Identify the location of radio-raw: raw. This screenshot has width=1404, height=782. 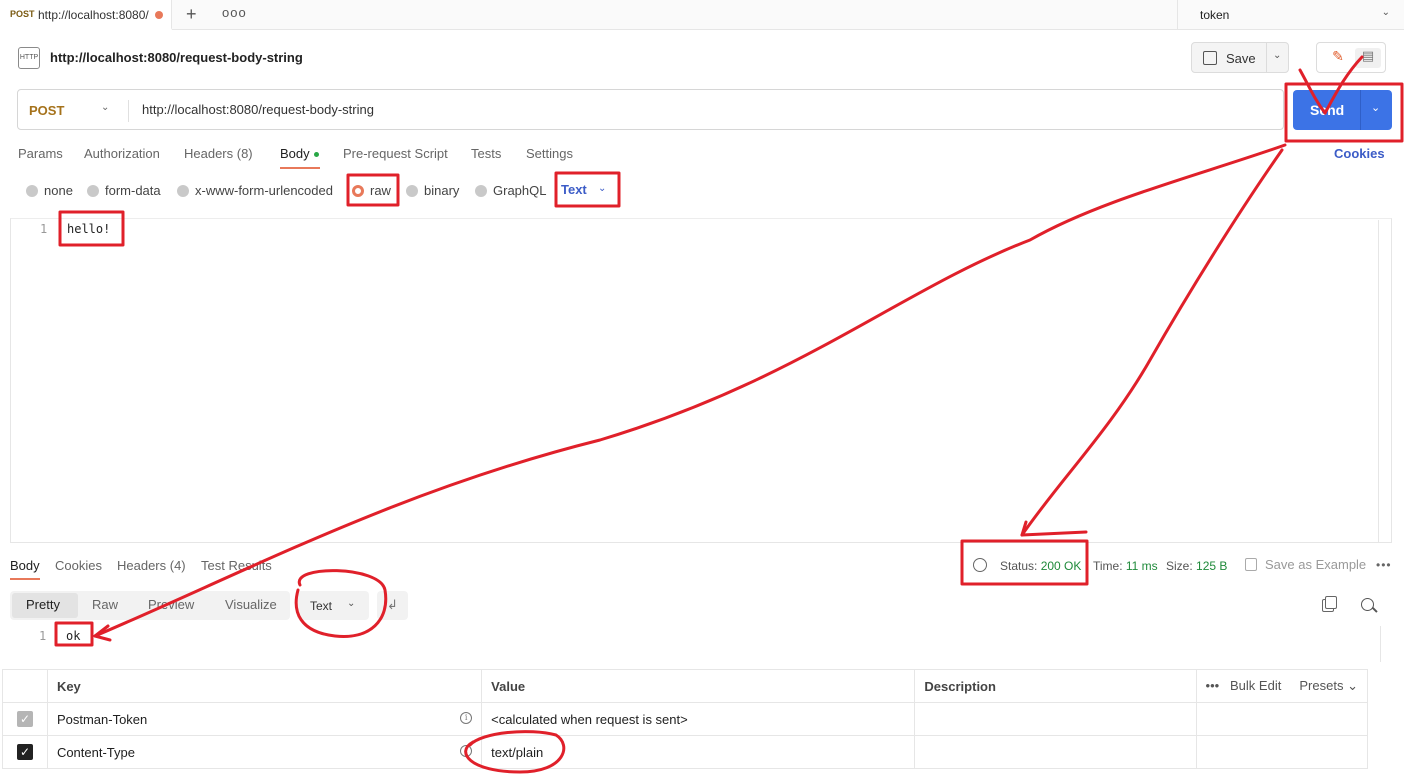
(371, 190).